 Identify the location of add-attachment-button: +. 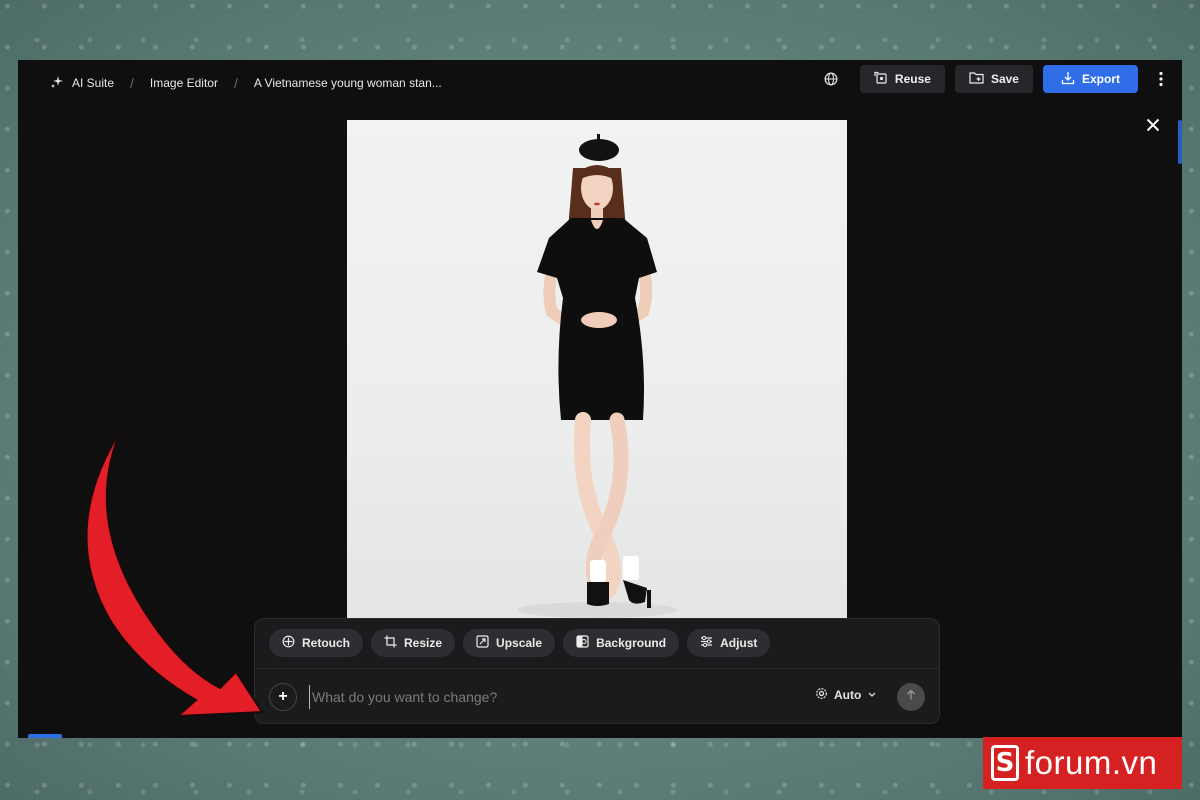
(283, 697).